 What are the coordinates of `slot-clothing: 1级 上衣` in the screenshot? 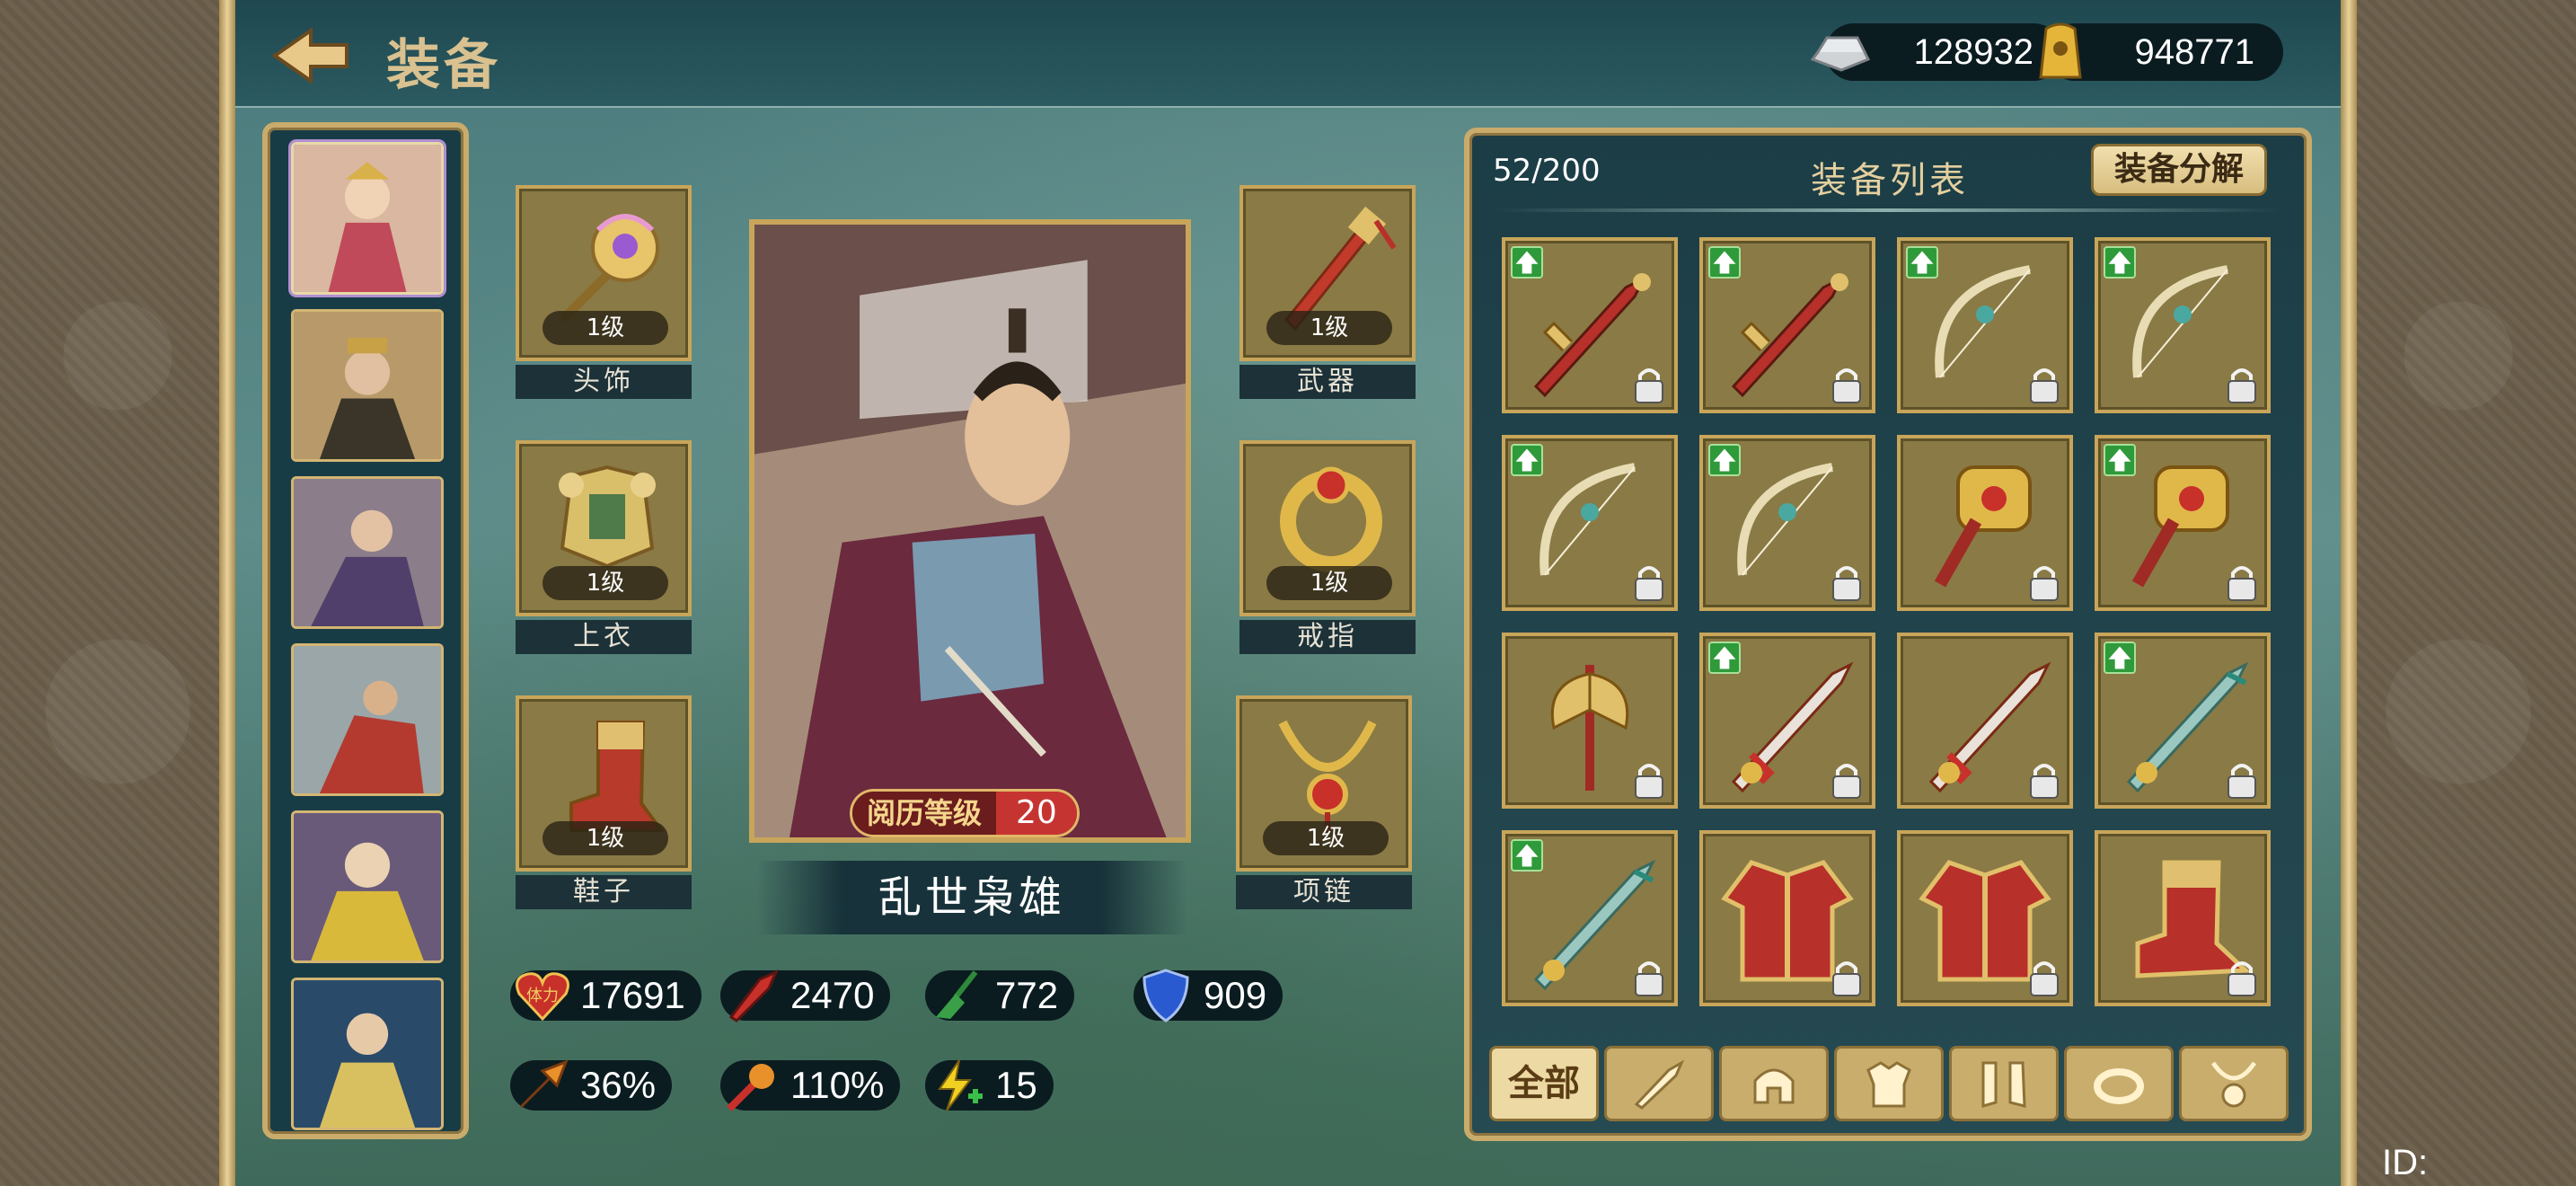 It's located at (604, 547).